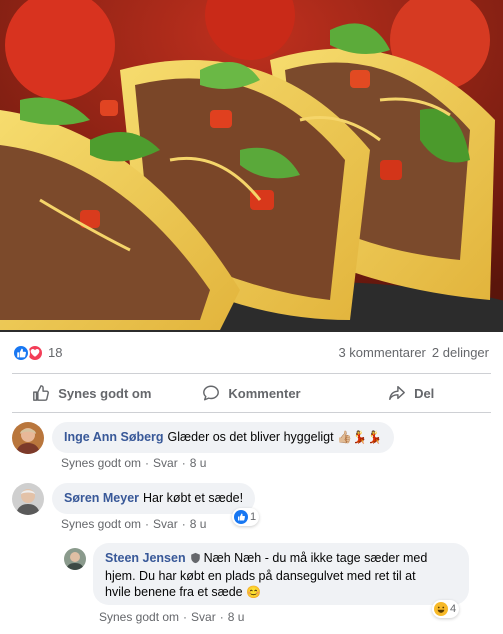 The height and width of the screenshot is (634, 503). I want to click on shield-badge-icon, so click(195, 560).